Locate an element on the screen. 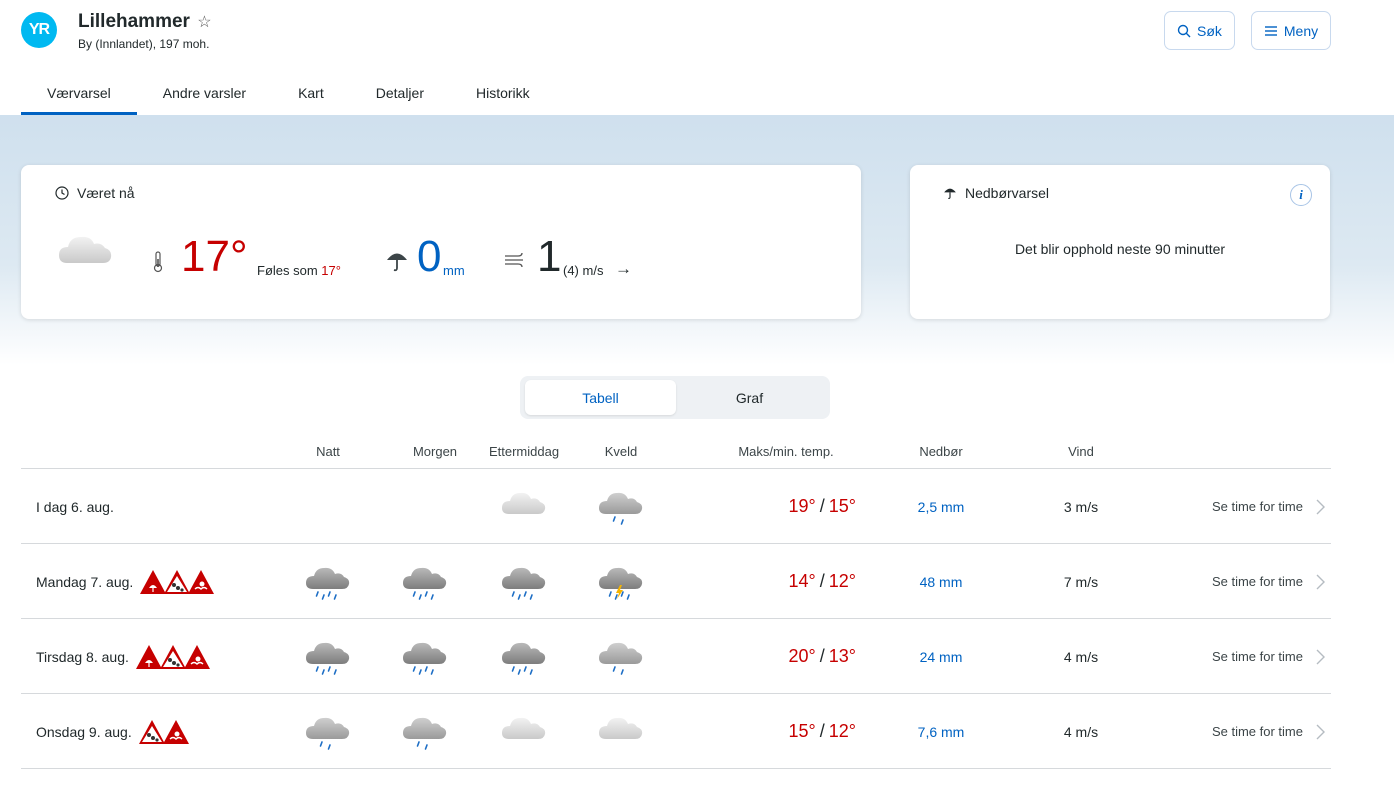  umbrella-icon is located at coordinates (397, 262).